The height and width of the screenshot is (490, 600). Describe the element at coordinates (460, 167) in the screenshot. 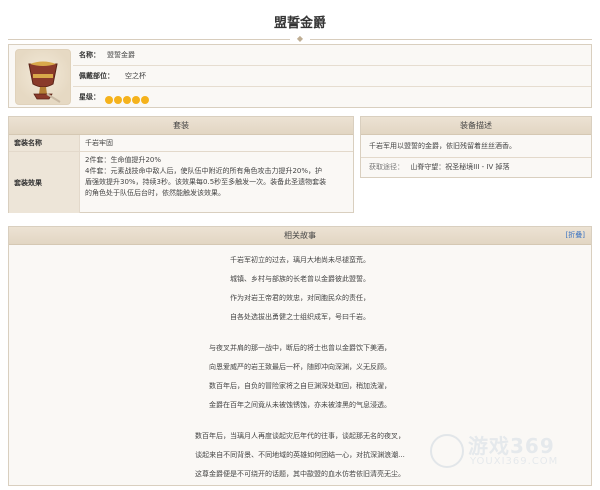

I see `source-value: 山脊守望：祝圣秘境III - IV 掉落` at that location.